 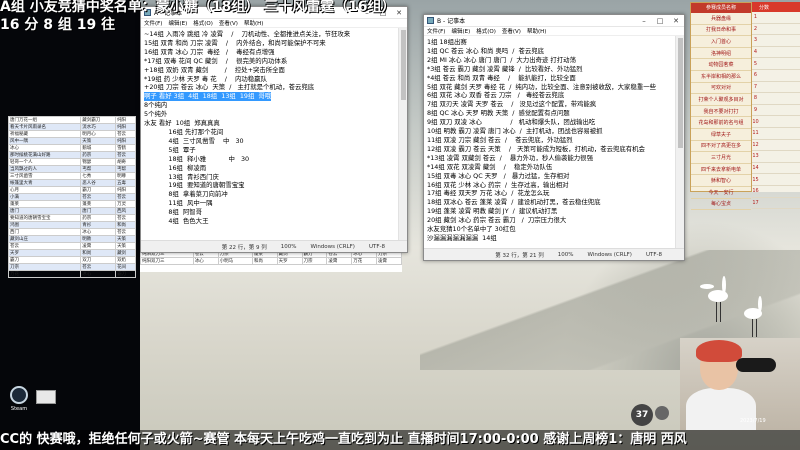 I want to click on table-cell: 药宗, so click(x=98, y=155).